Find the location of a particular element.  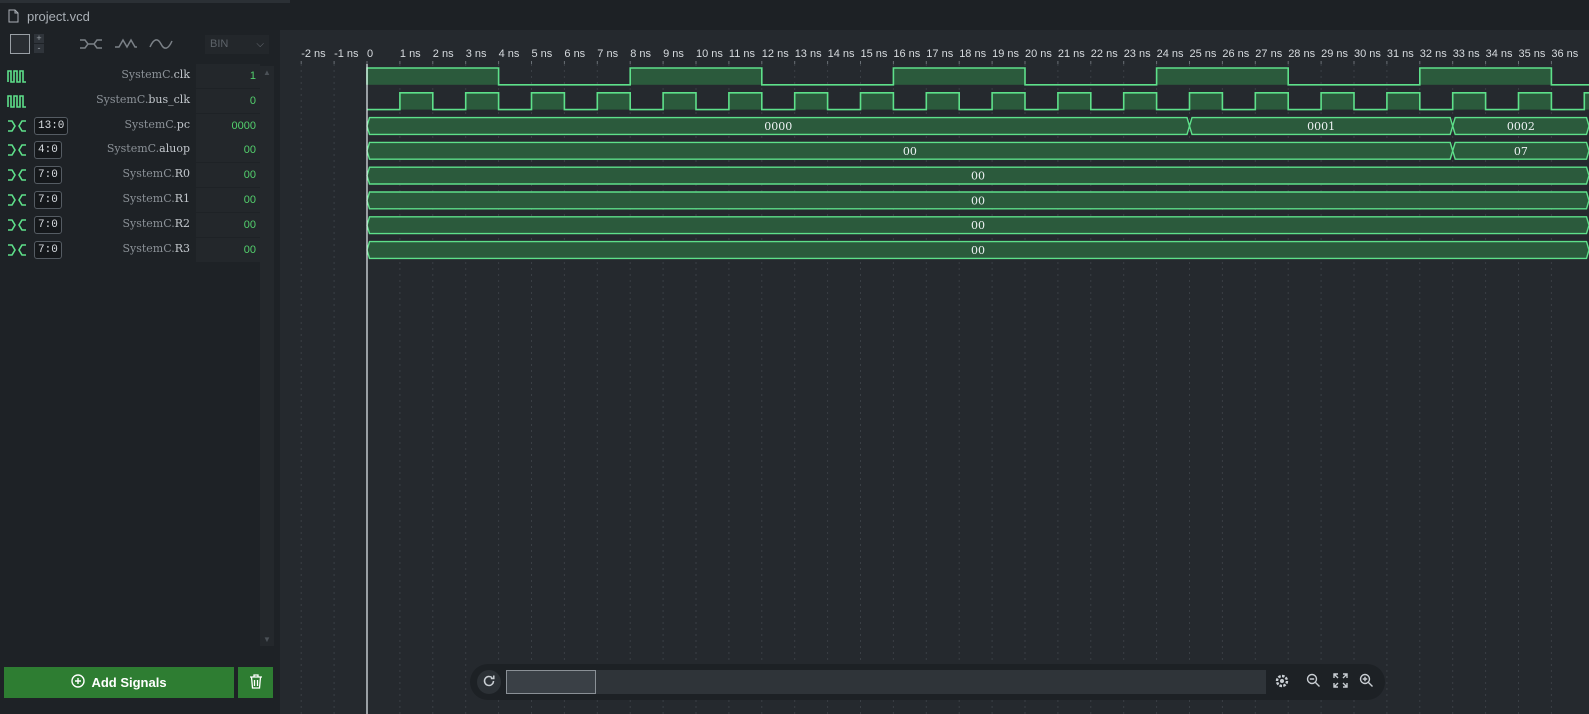

increment-button: + is located at coordinates (39, 38).